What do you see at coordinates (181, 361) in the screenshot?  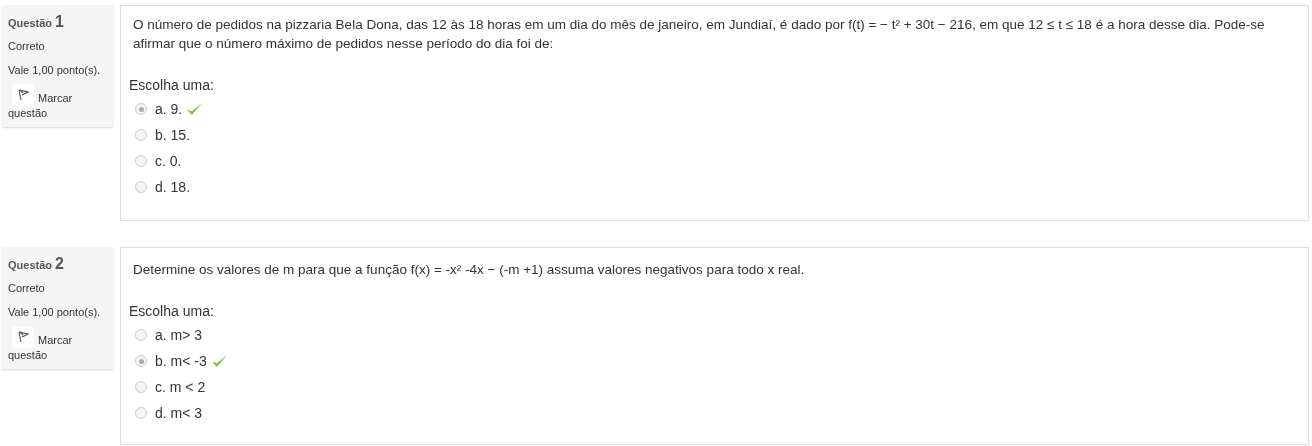 I see `option-label: b. m< -3` at bounding box center [181, 361].